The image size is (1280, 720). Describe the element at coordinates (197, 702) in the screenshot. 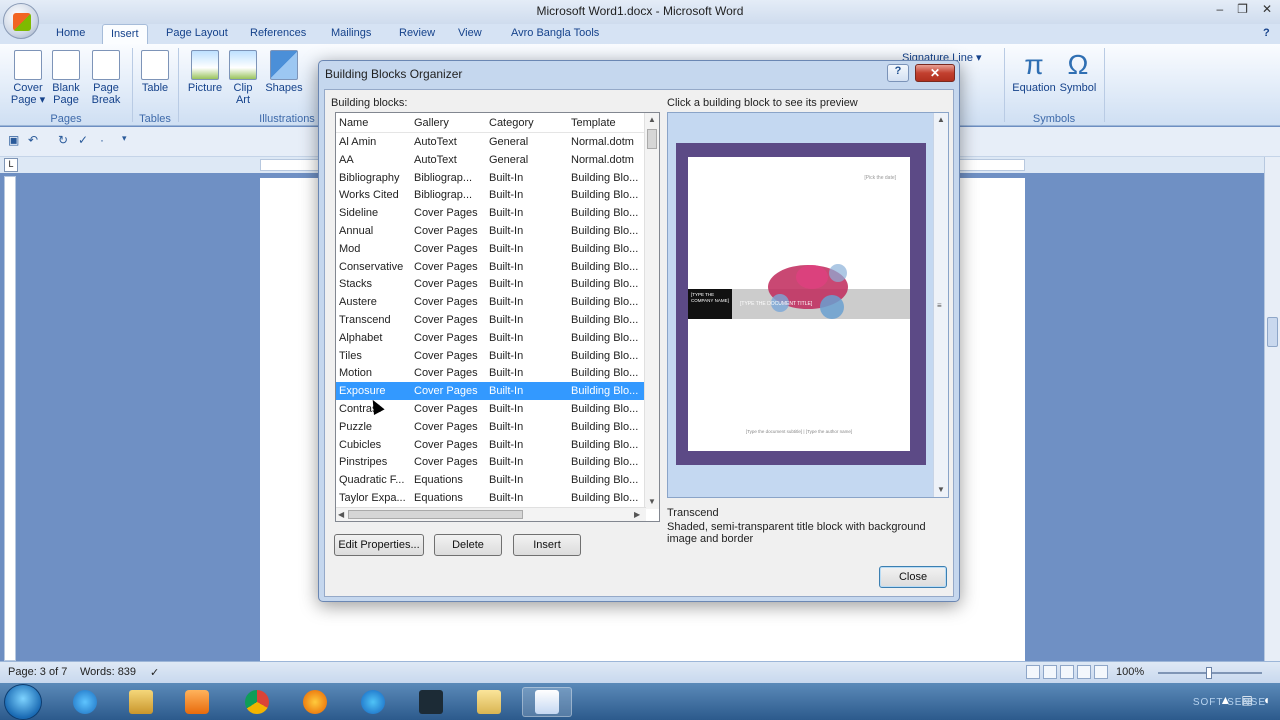

I see `media-player-icon` at that location.